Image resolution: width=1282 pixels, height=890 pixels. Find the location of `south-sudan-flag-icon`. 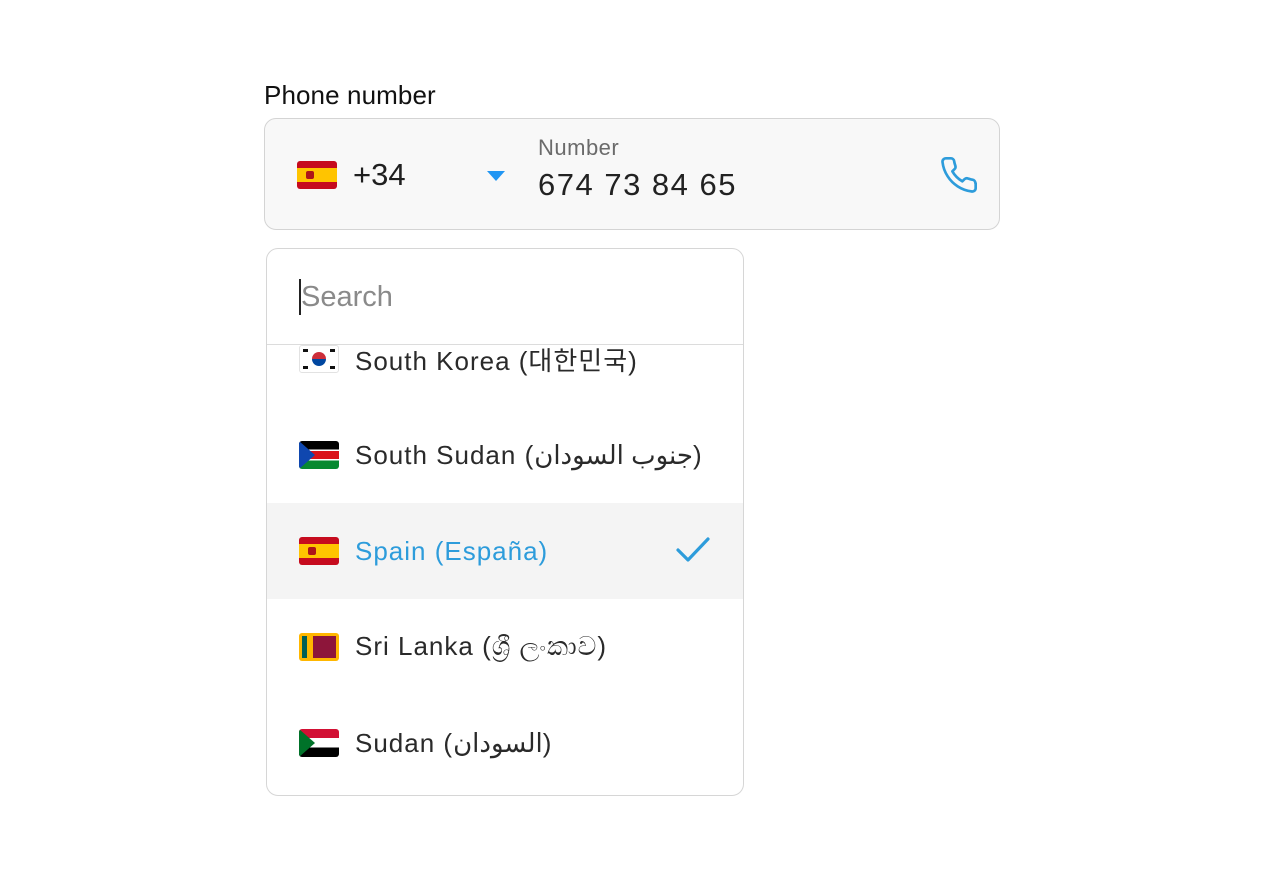

south-sudan-flag-icon is located at coordinates (319, 455).